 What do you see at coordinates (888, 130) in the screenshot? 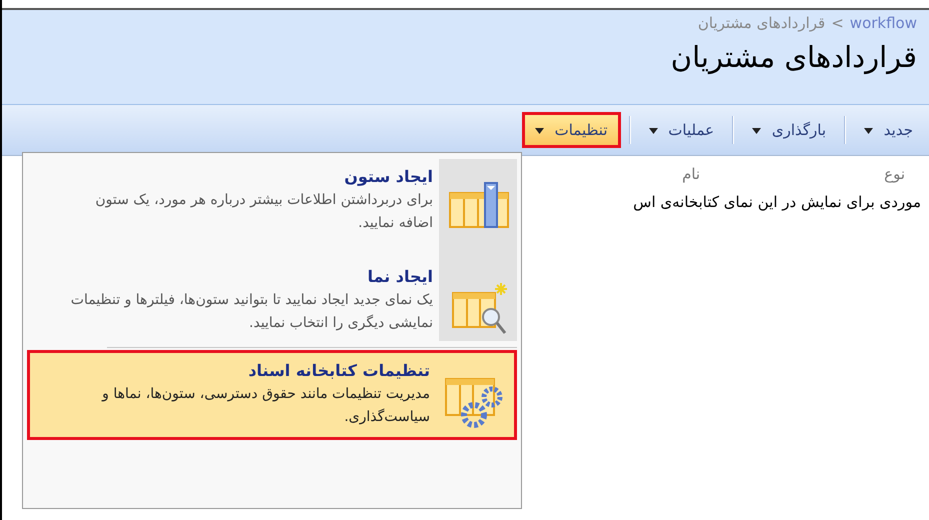
I see `toolbar-menu-button: جدید` at bounding box center [888, 130].